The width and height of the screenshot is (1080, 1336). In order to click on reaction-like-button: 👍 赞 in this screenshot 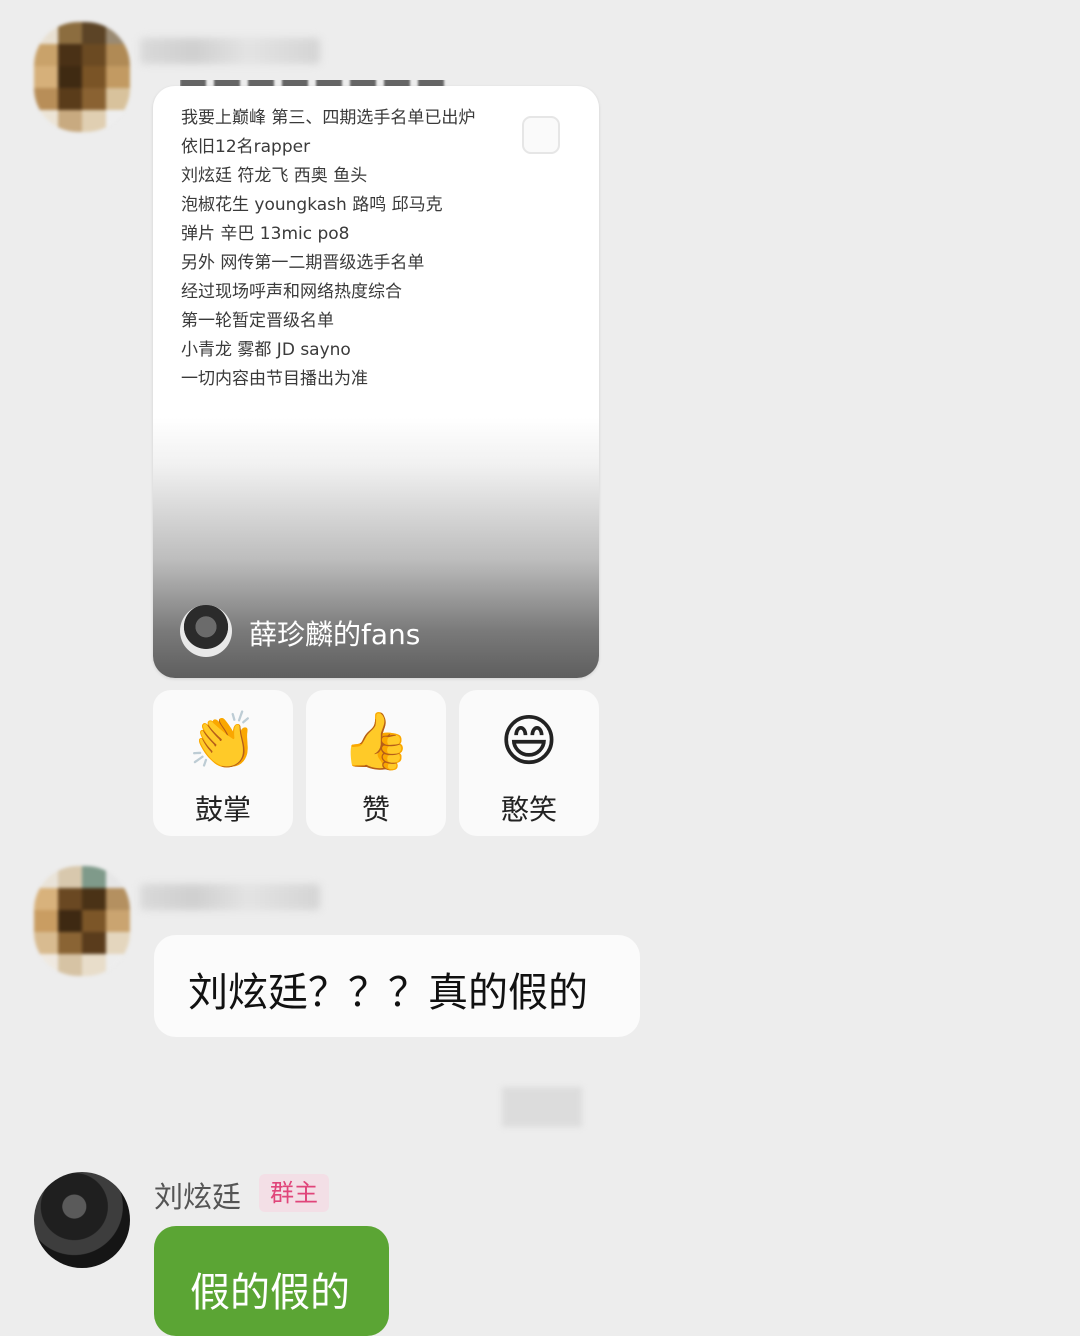, I will do `click(376, 763)`.